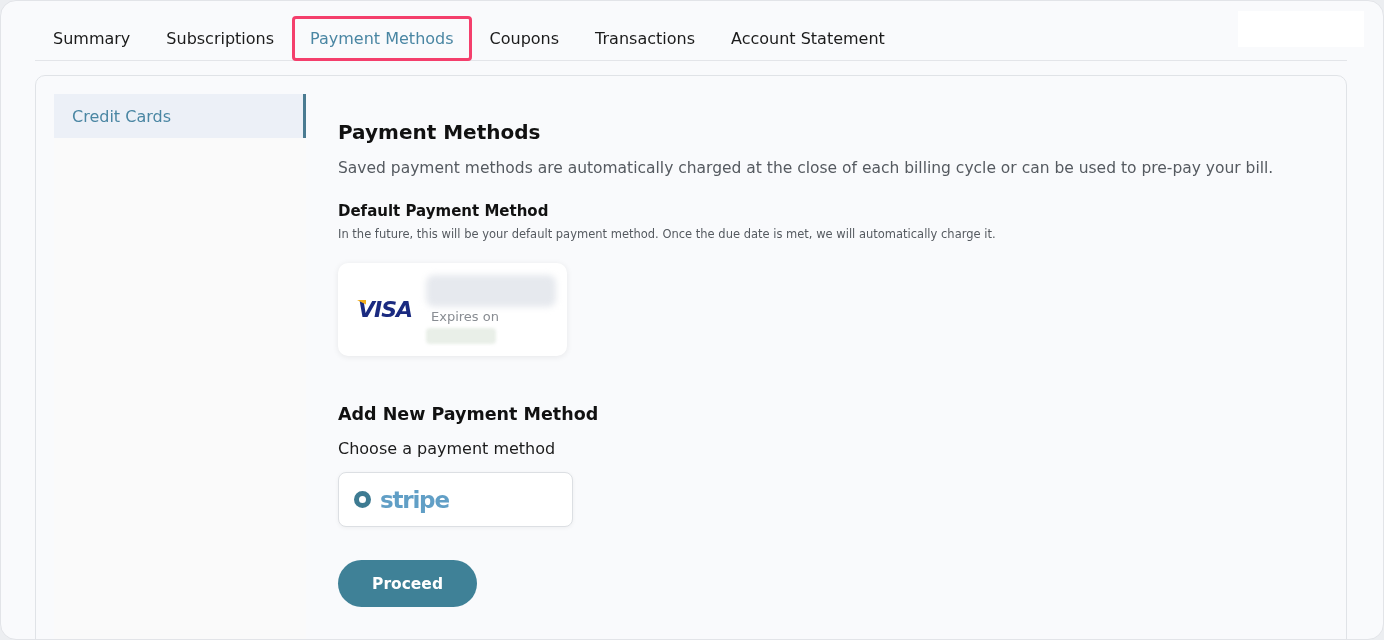 This screenshot has width=1384, height=640. I want to click on tab: Account Statement, so click(807, 38).